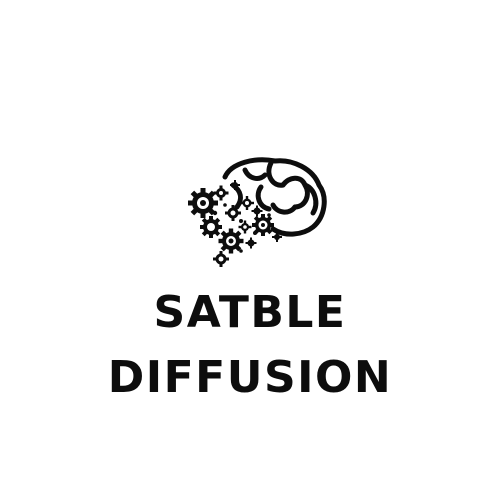 Image resolution: width=500 pixels, height=500 pixels. I want to click on brain-gears-icon, so click(257, 212).